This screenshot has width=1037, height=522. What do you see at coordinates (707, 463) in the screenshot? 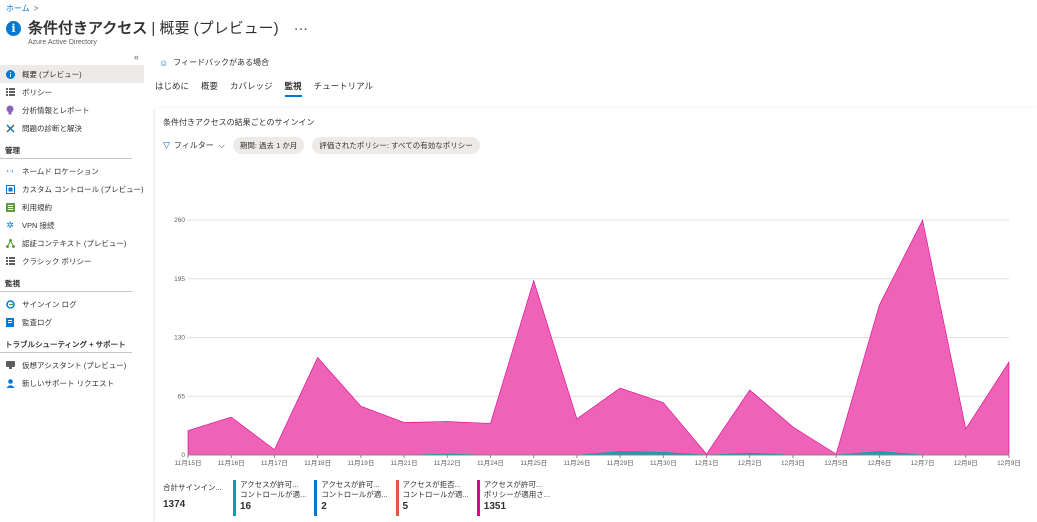
I see `x-tick-label: 12月1日` at bounding box center [707, 463].